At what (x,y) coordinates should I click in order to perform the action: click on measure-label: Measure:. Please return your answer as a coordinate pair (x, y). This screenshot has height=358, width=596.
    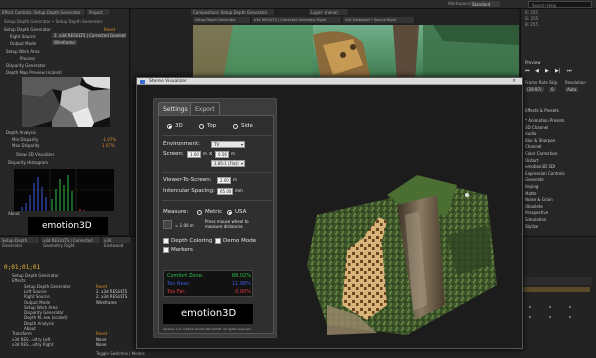
    Looking at the image, I should click on (176, 212).